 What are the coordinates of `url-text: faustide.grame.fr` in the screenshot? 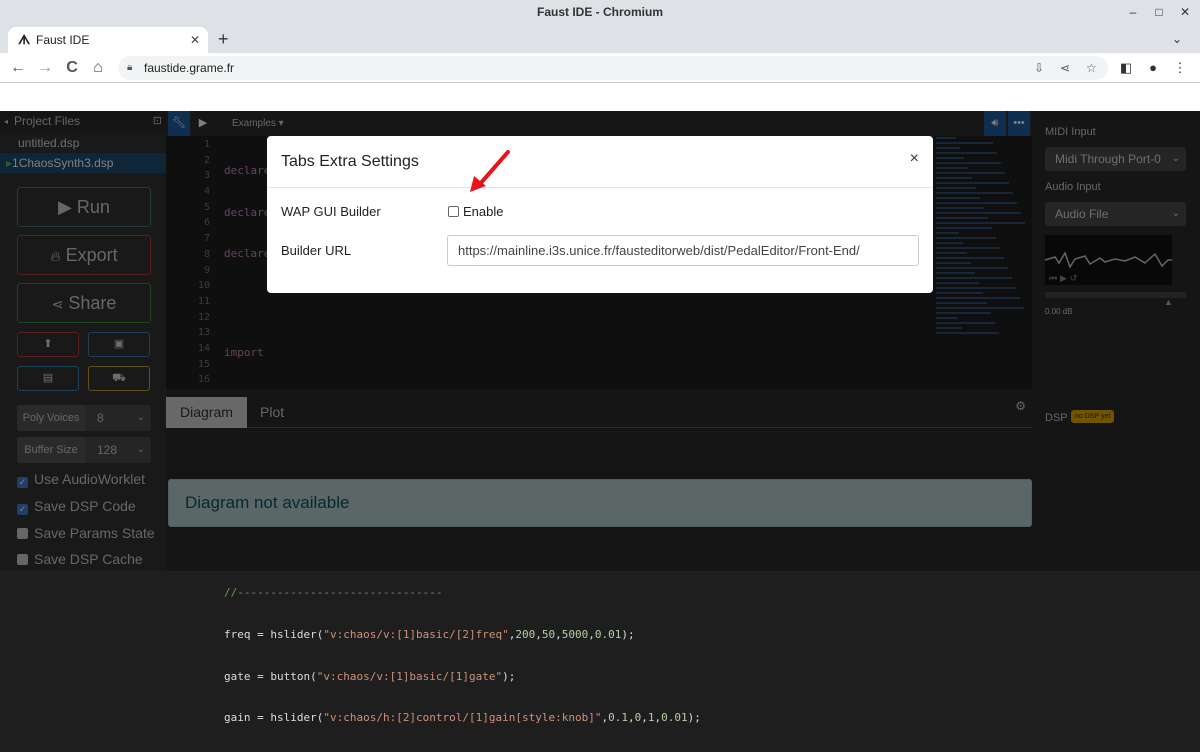 It's located at (189, 68).